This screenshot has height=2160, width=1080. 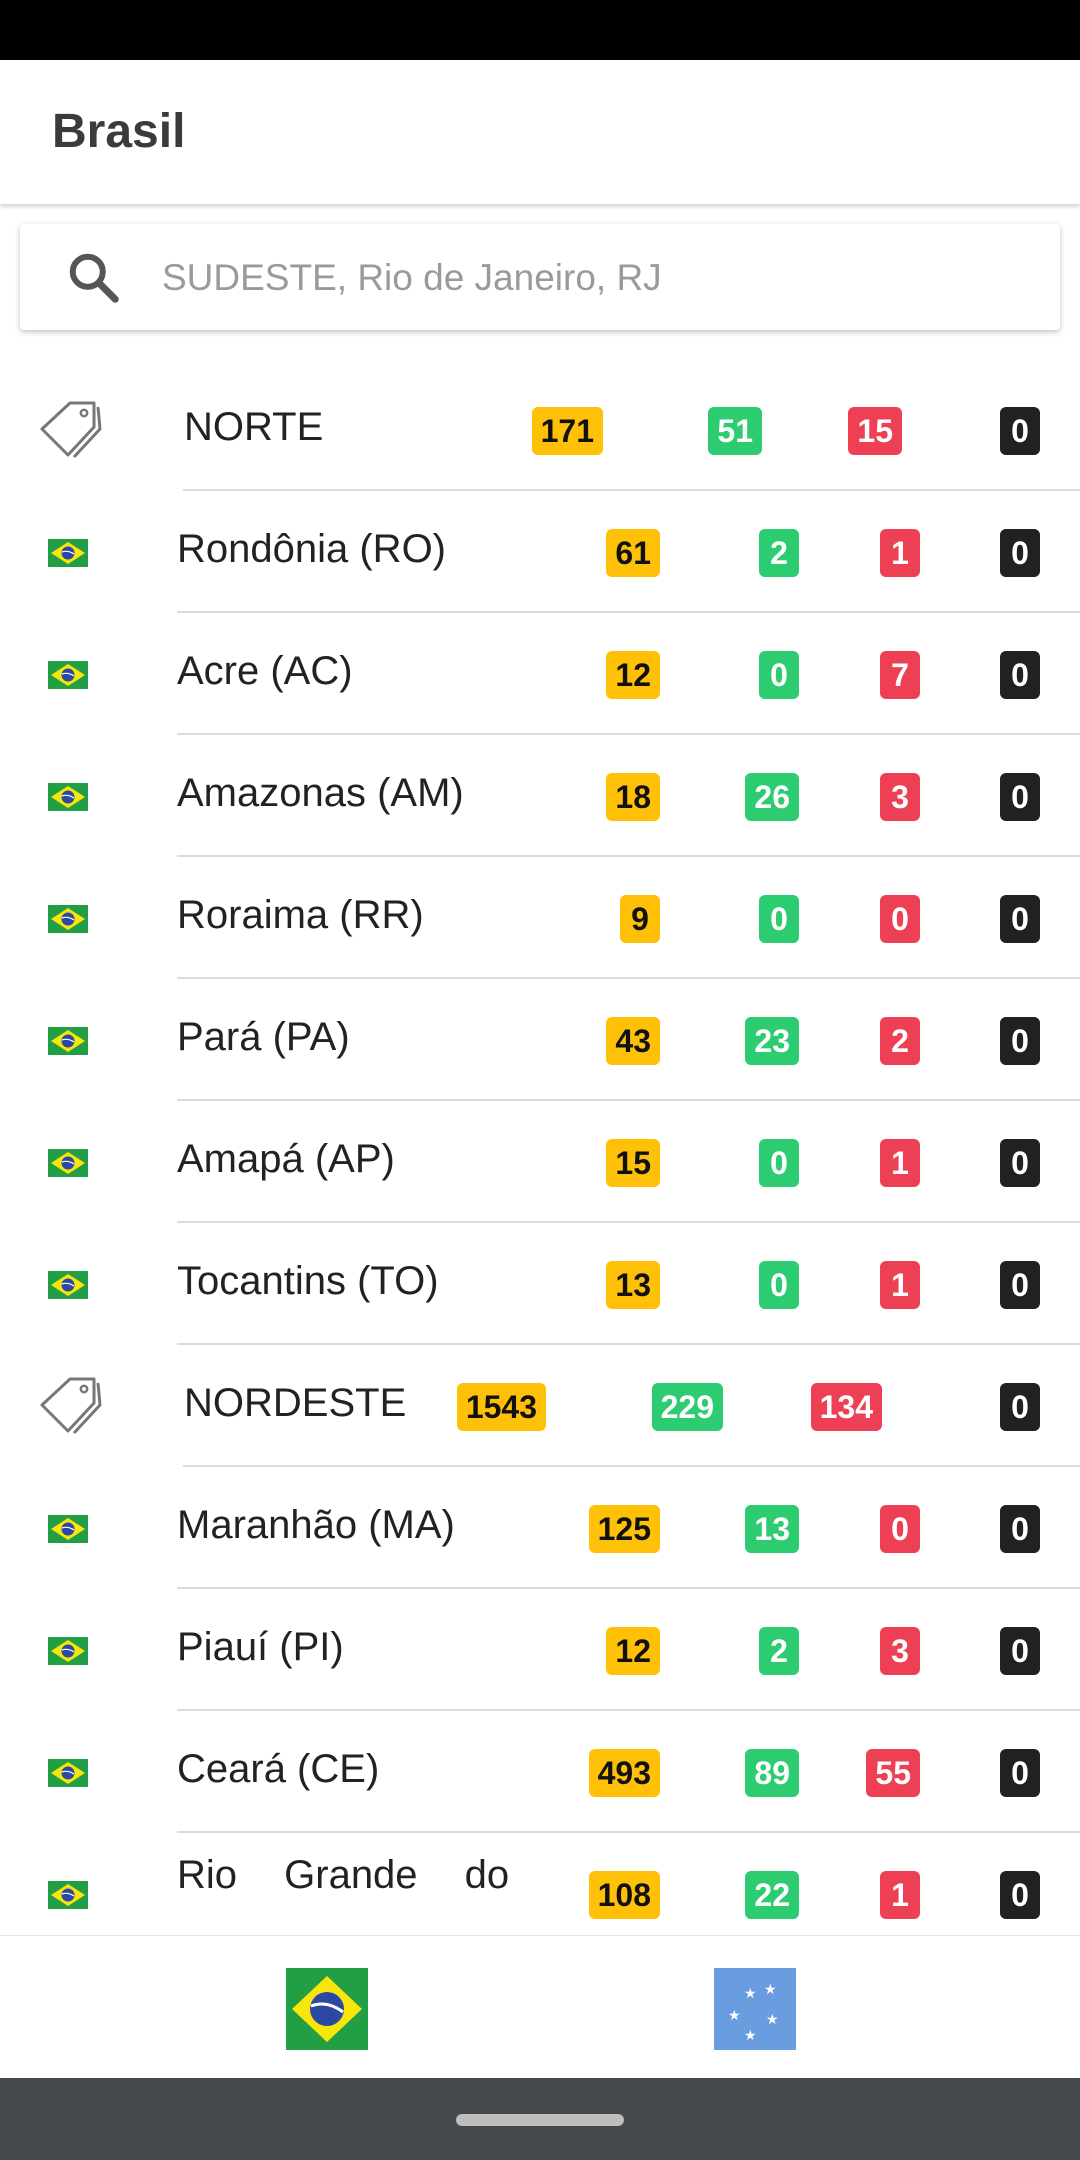 What do you see at coordinates (316, 1525) in the screenshot?
I see `row-name: Maranhão (MA)` at bounding box center [316, 1525].